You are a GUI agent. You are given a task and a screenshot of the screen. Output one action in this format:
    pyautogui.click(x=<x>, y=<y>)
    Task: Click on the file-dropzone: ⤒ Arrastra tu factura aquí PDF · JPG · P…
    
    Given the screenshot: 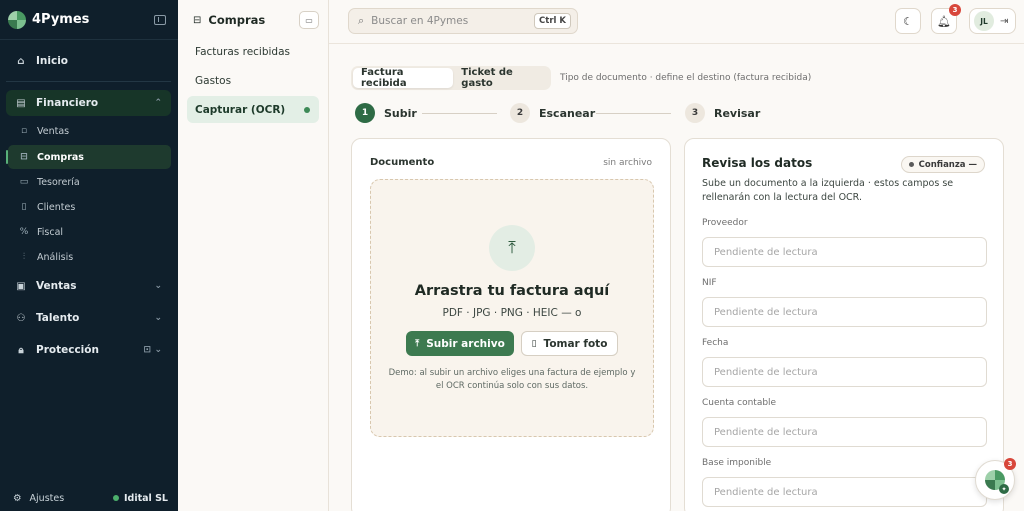 What is the action you would take?
    pyautogui.click(x=512, y=308)
    